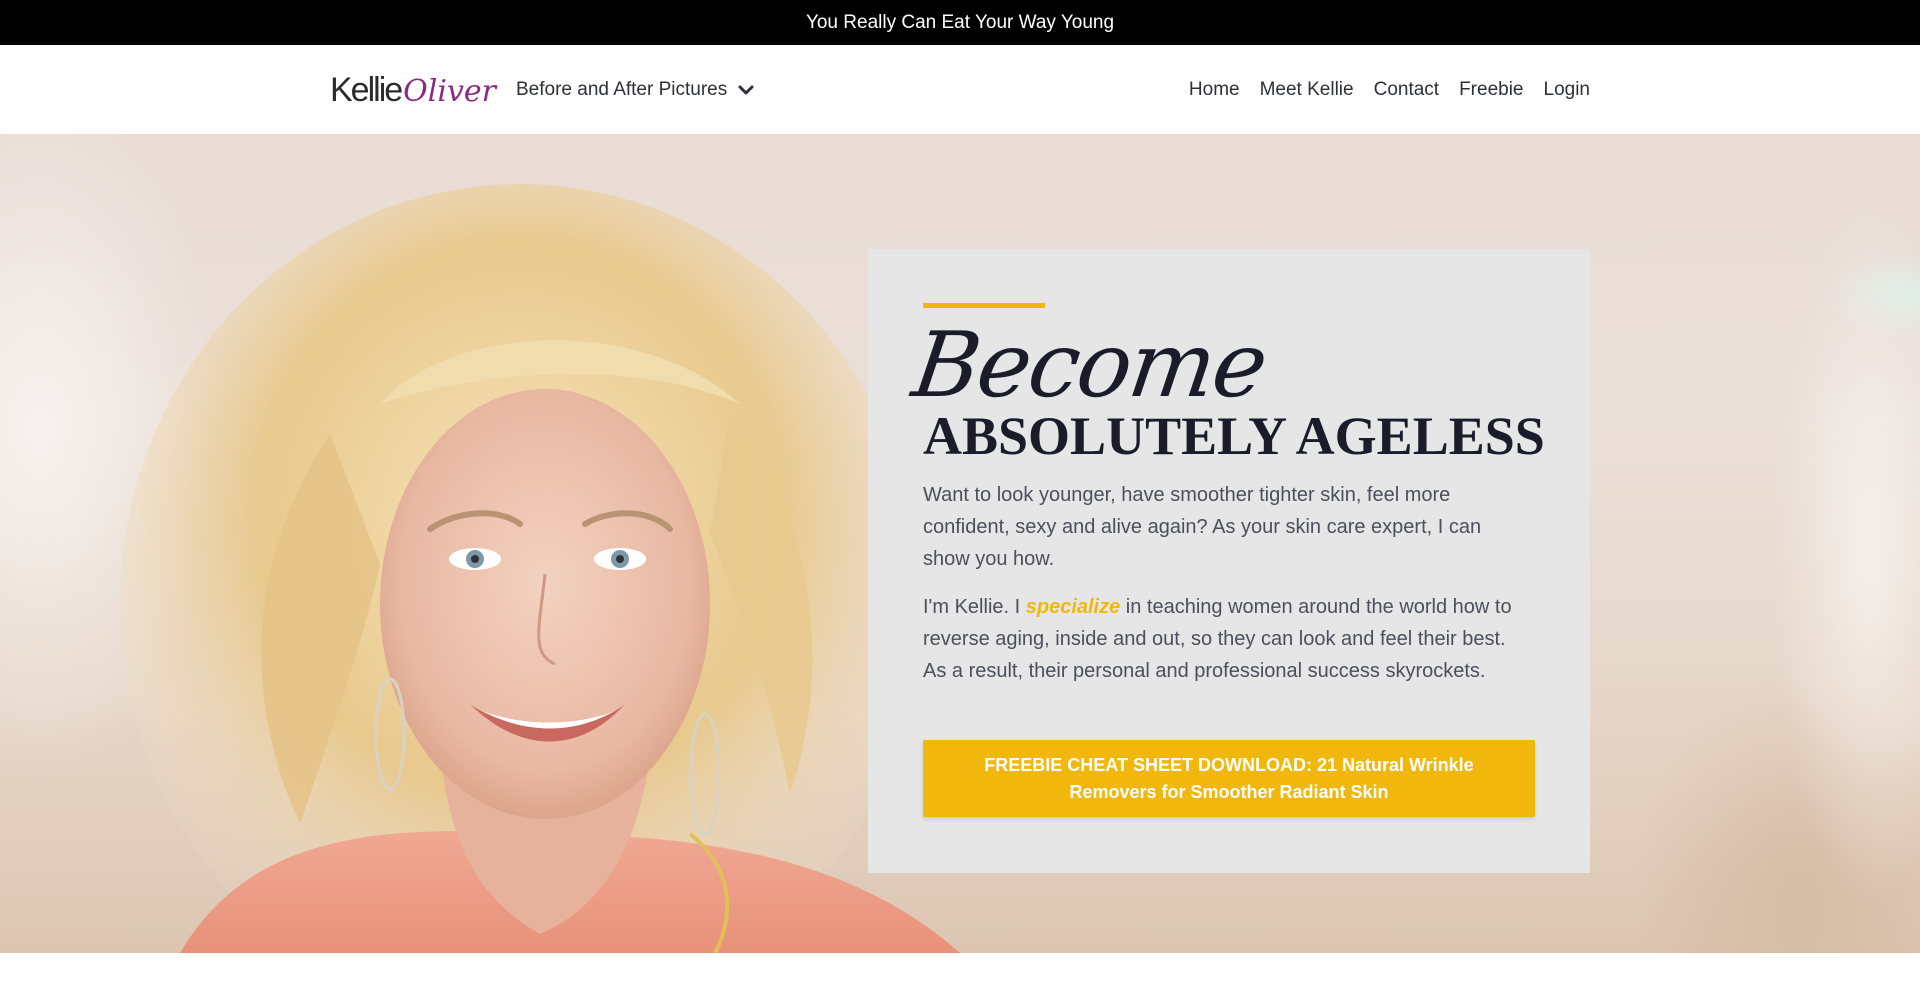 This screenshot has width=1920, height=993. Describe the element at coordinates (984, 305) in the screenshot. I see `accent-divider` at that location.